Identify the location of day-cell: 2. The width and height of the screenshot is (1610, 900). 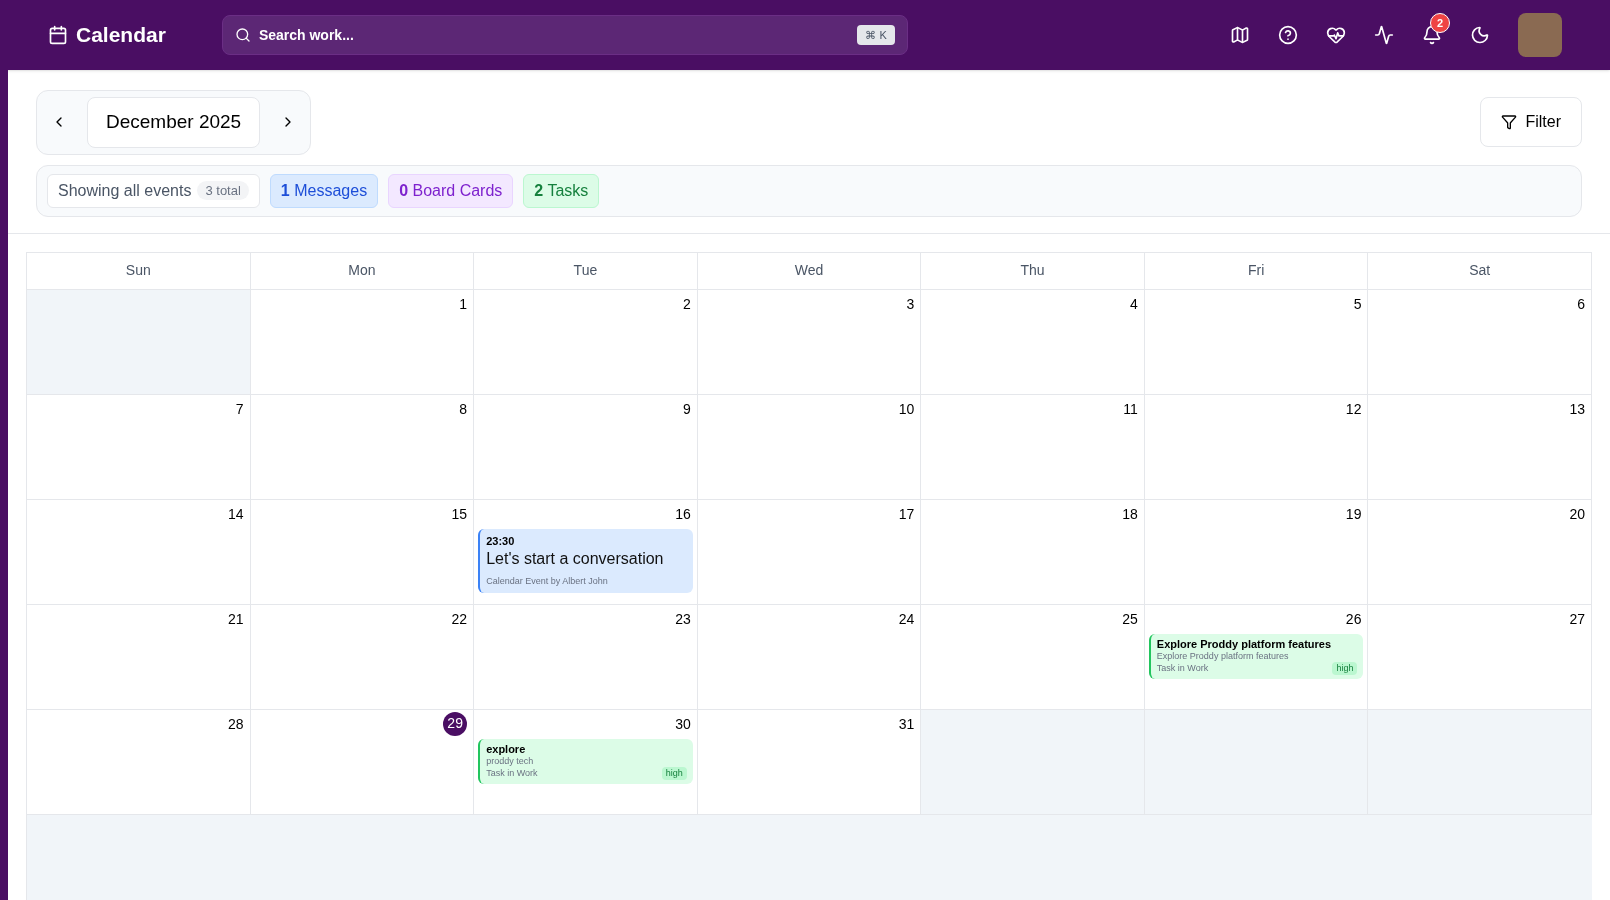
(586, 342).